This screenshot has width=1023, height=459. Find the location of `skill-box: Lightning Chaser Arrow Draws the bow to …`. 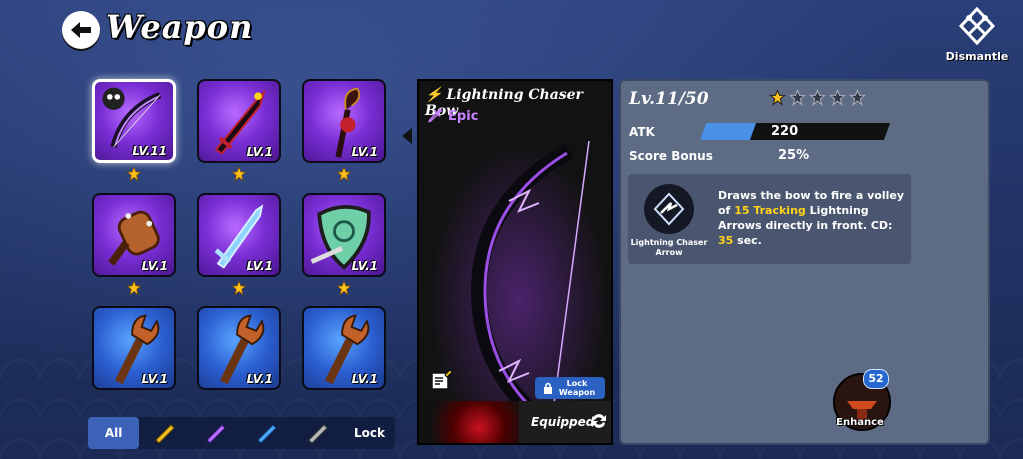

skill-box: Lightning Chaser Arrow Draws the bow to … is located at coordinates (769, 219).